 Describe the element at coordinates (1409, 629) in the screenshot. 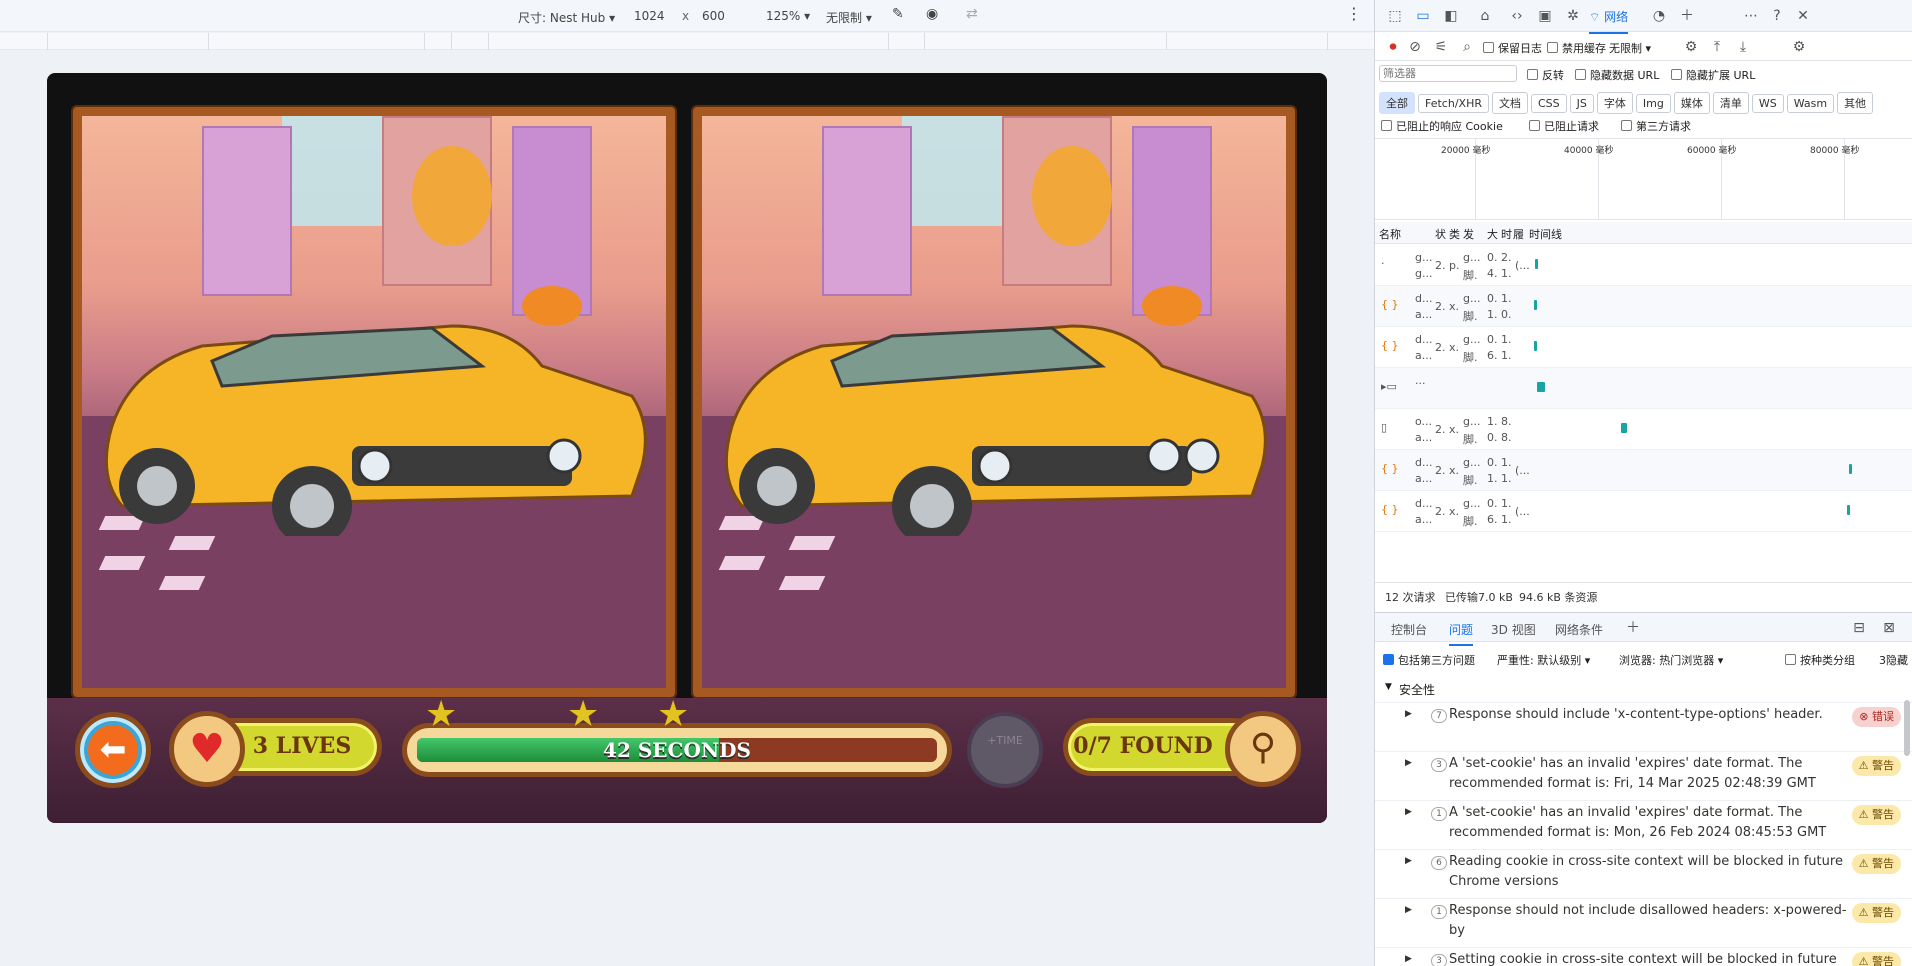

I see `tab-console: 控制台` at that location.